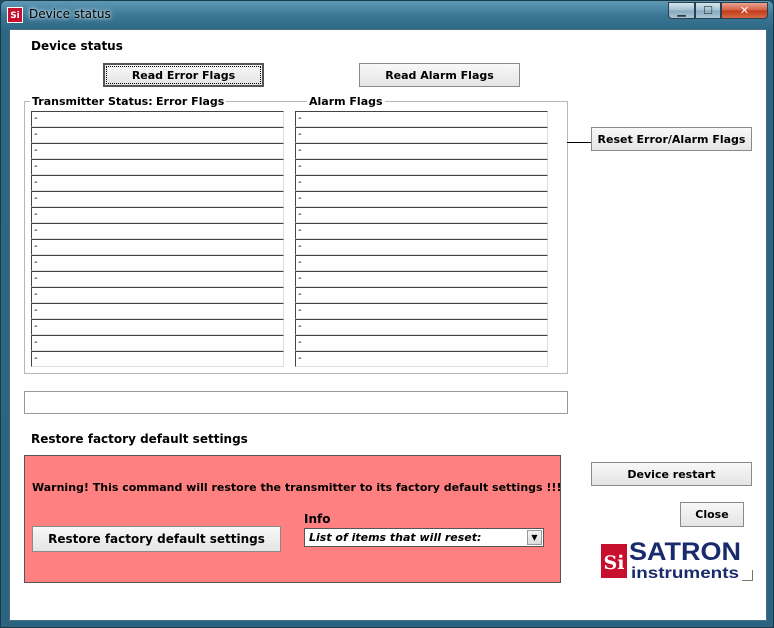  What do you see at coordinates (671, 474) in the screenshot?
I see `device-restart-button: Device restart` at bounding box center [671, 474].